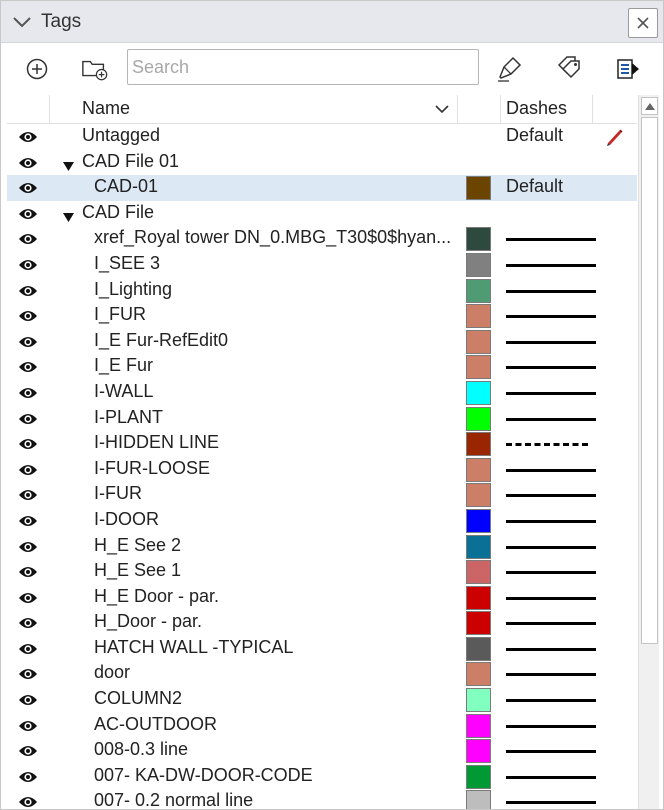 Image resolution: width=664 pixels, height=810 pixels. I want to click on tag-row: COLUMN2, so click(322, 700).